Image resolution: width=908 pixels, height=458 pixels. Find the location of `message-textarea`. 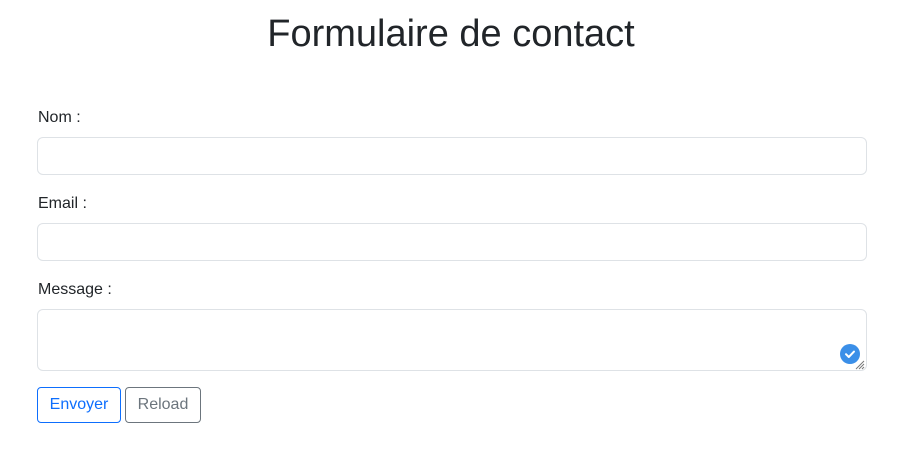

message-textarea is located at coordinates (452, 340).